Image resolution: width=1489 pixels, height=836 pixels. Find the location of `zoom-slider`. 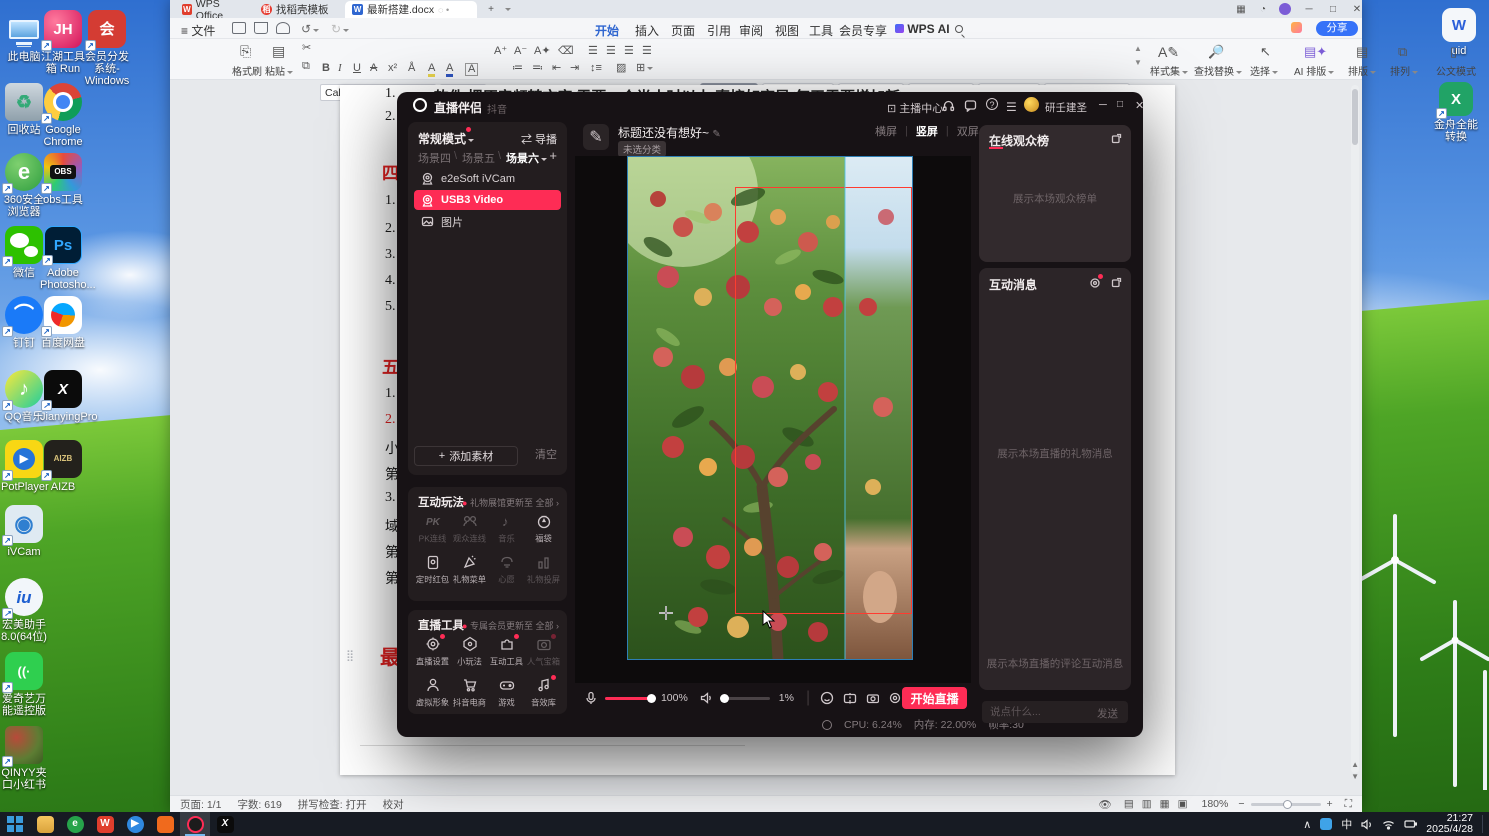

zoom-slider is located at coordinates (1285, 804).